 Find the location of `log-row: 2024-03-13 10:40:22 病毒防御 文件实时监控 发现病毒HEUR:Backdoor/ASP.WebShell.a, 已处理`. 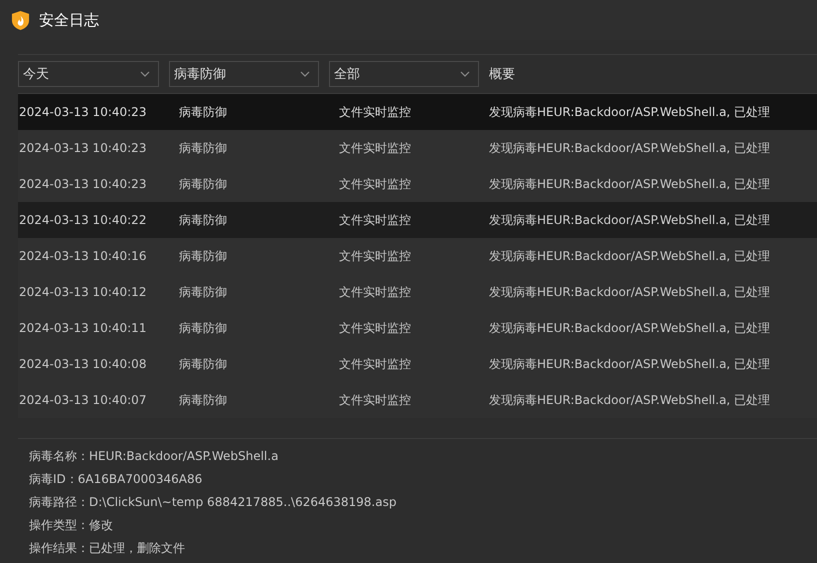

log-row: 2024-03-13 10:40:22 病毒防御 文件实时监控 发现病毒HEUR:Backdoor/ASP.WebShell.a, 已处理 is located at coordinates (417, 220).